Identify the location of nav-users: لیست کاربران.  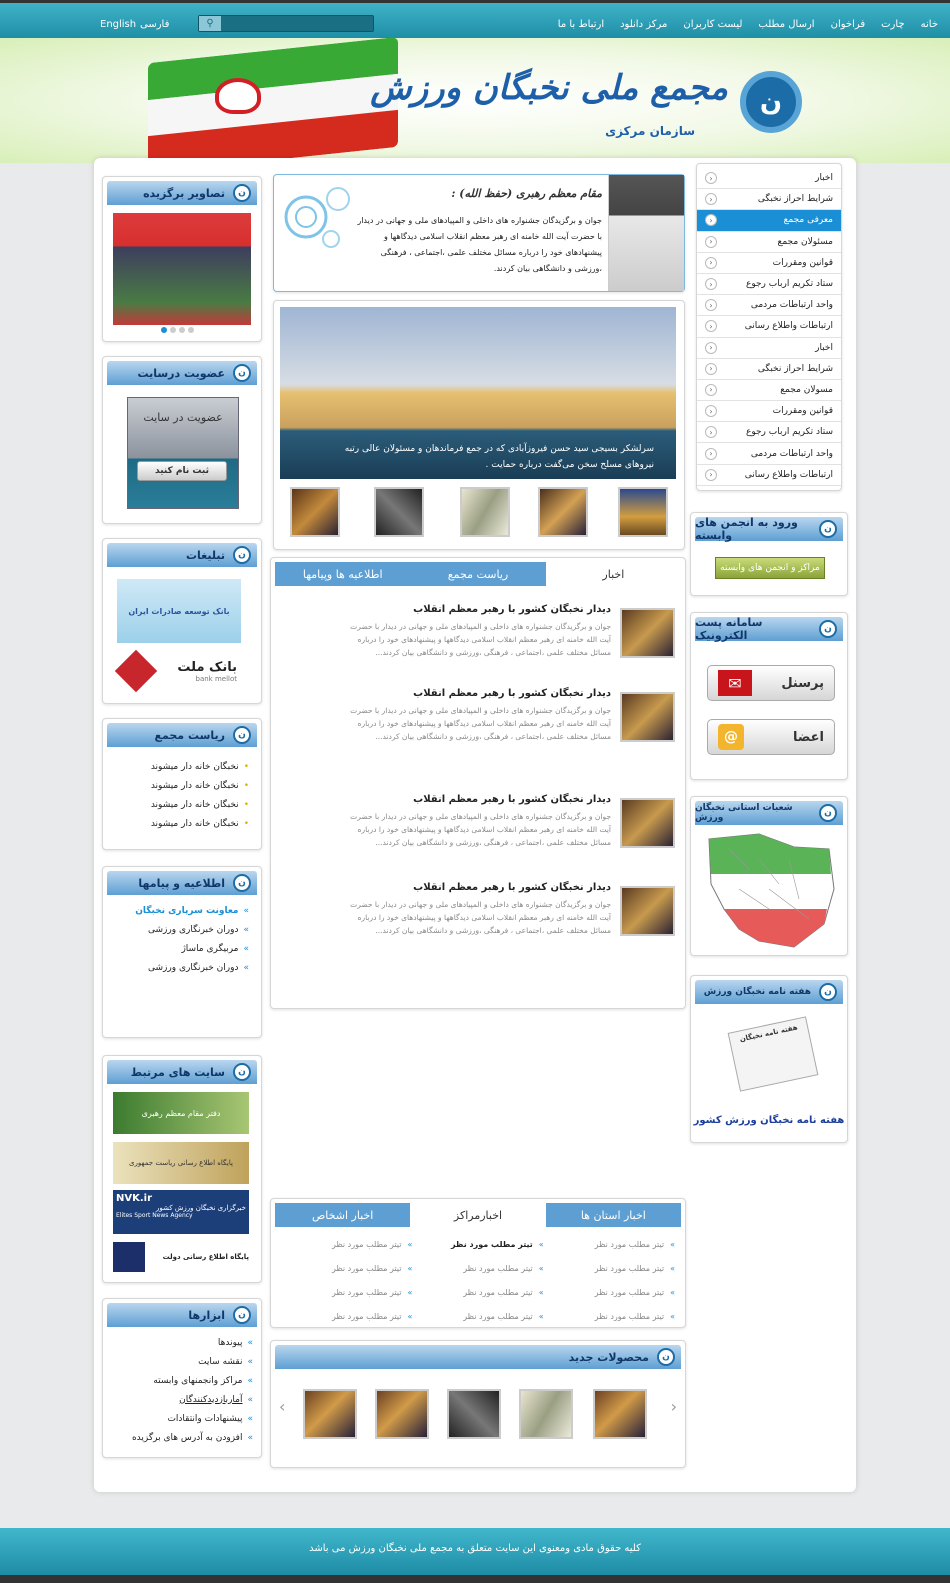
(712, 24).